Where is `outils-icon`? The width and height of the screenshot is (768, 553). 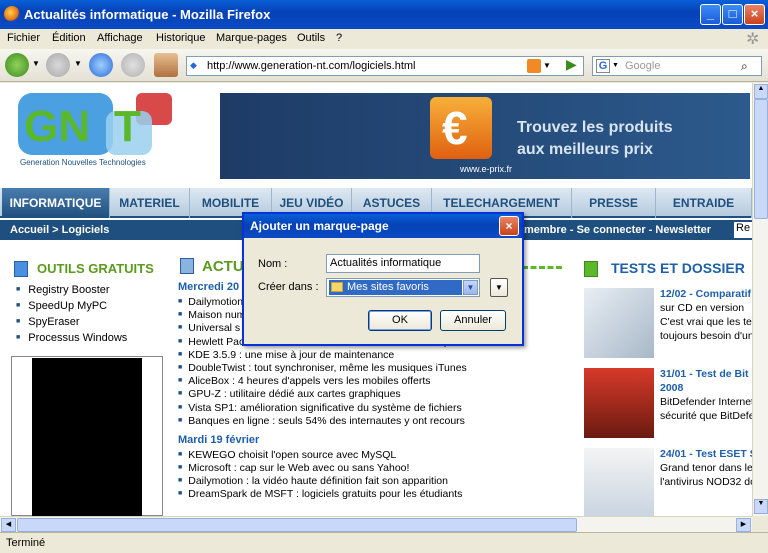
outils-icon is located at coordinates (21, 269).